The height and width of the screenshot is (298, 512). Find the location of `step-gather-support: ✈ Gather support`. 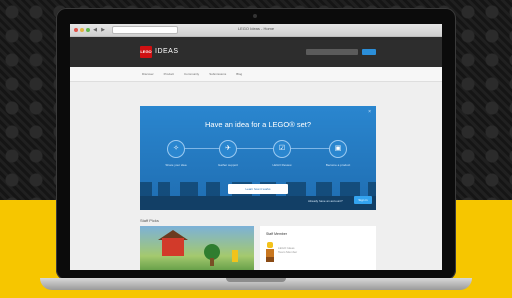

step-gather-support: ✈ Gather support is located at coordinates (228, 153).